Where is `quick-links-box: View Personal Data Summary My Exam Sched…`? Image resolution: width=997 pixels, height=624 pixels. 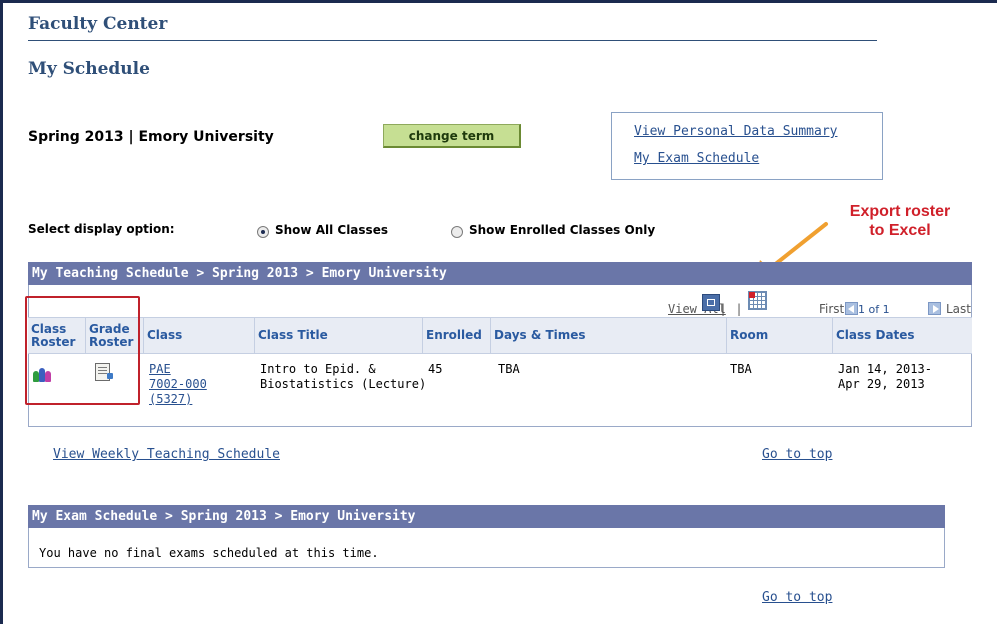
quick-links-box: View Personal Data Summary My Exam Sched… is located at coordinates (747, 146).